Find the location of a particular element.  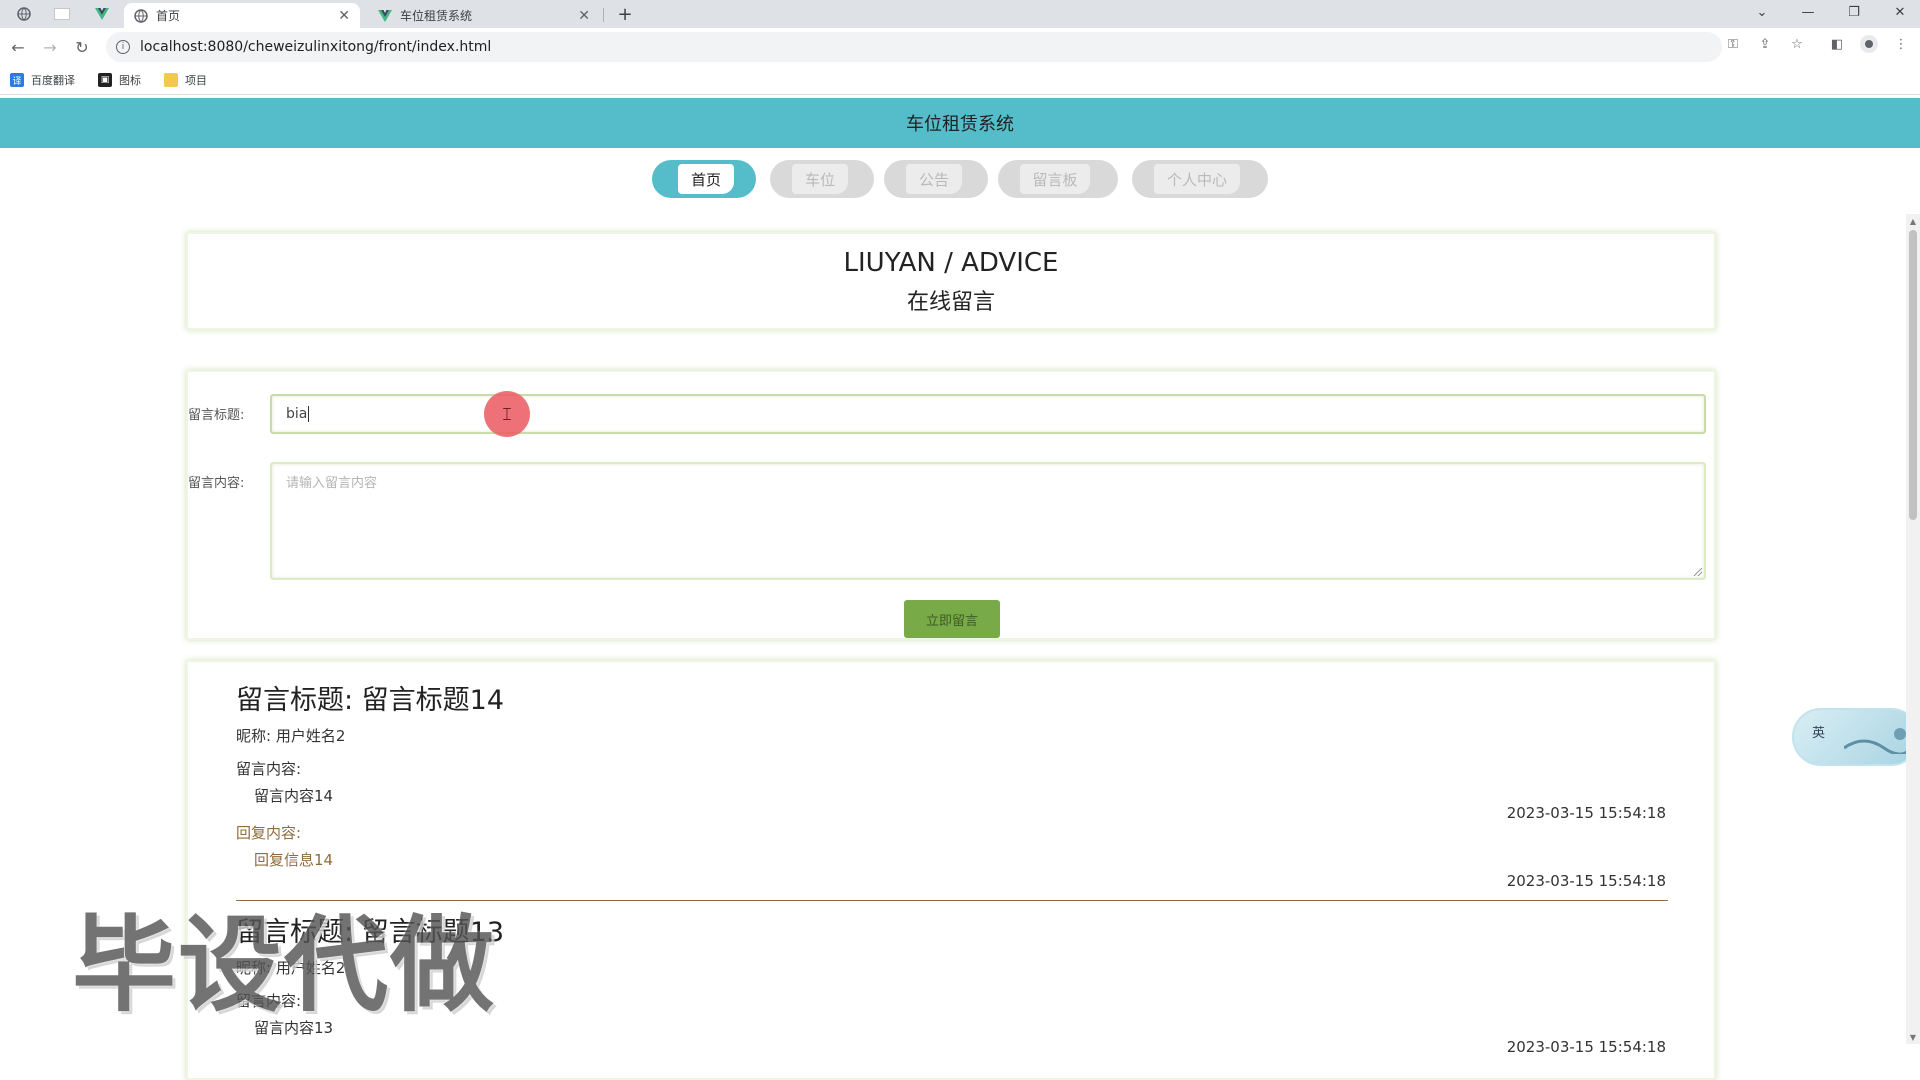

info-icon: i is located at coordinates (123, 47).